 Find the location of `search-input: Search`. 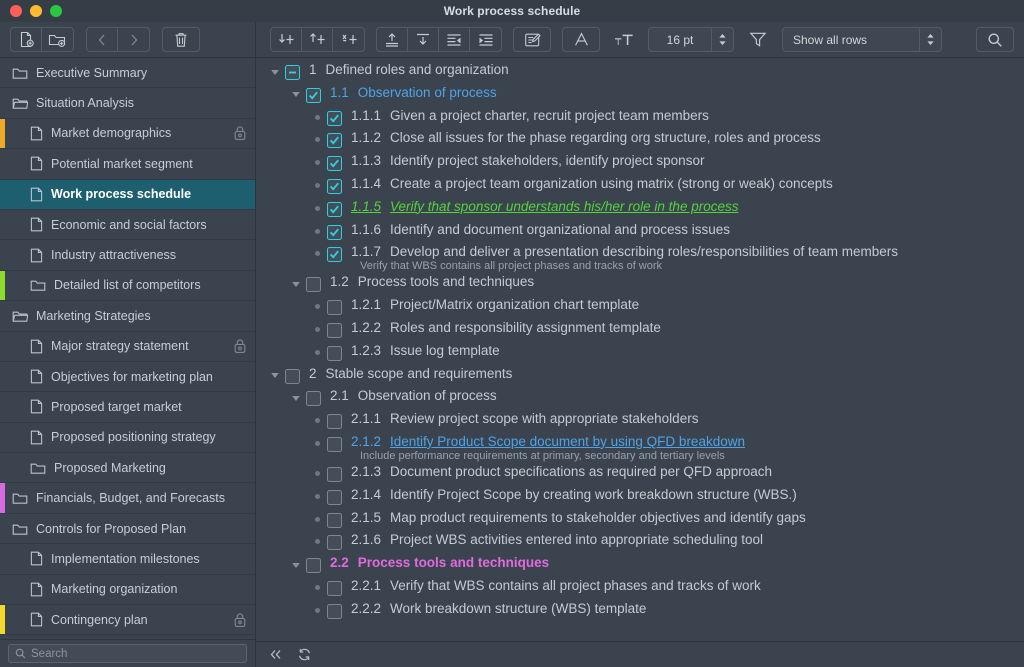

search-input: Search is located at coordinates (127, 653).